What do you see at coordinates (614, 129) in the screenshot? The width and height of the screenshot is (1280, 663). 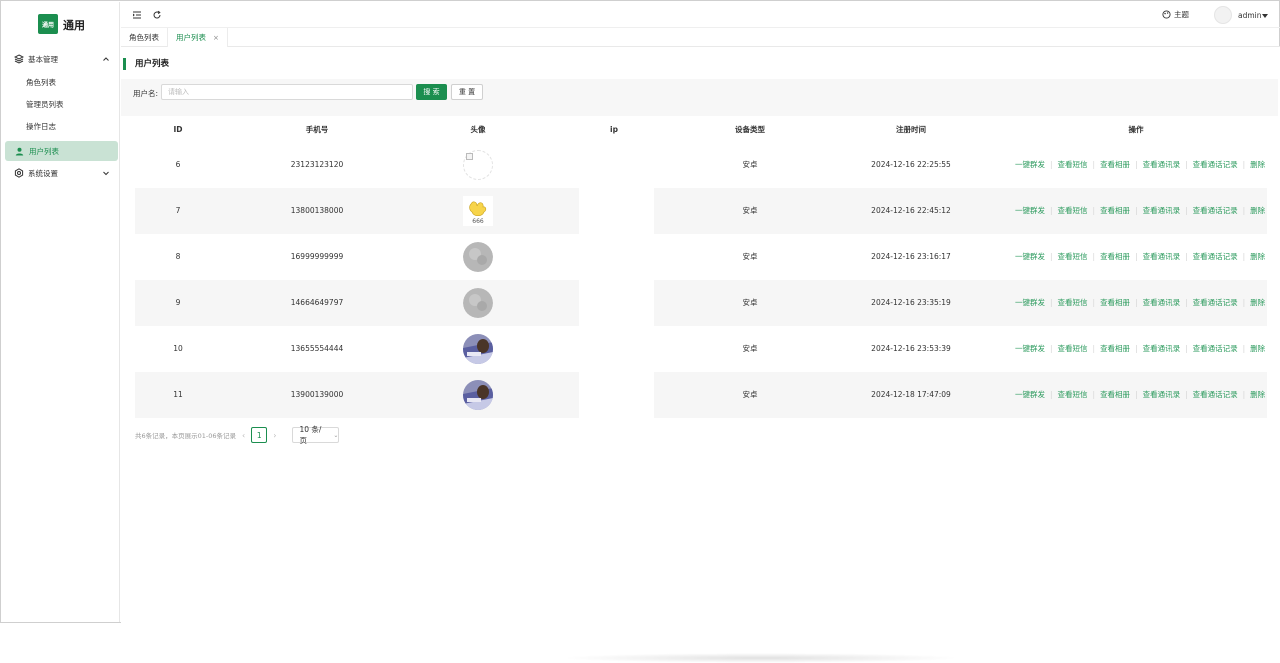 I see `column-header-ip: ip` at bounding box center [614, 129].